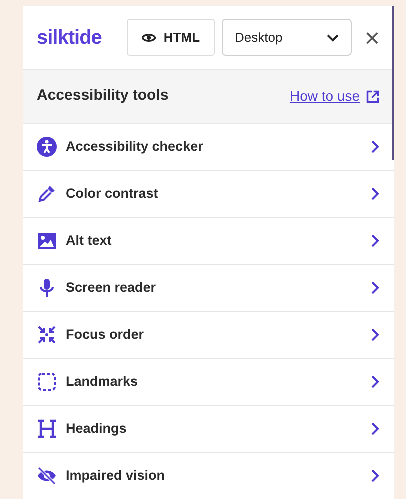 Image resolution: width=406 pixels, height=499 pixels. I want to click on dashed-square-icon, so click(47, 382).